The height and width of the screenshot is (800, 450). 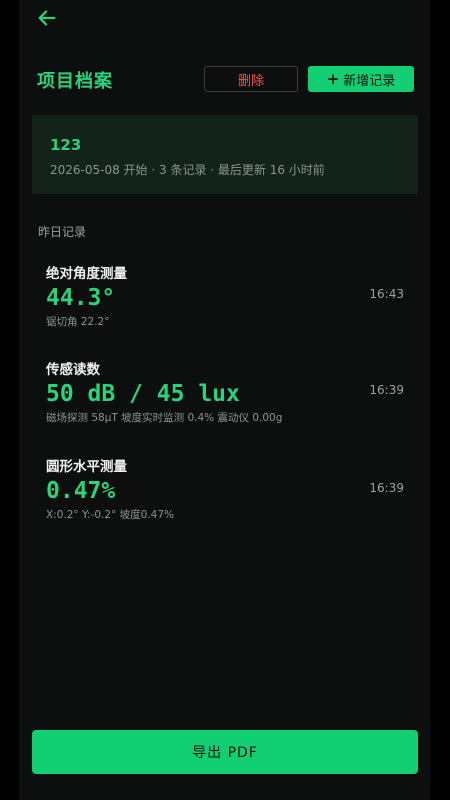 What do you see at coordinates (66, 145) in the screenshot?
I see `project-name: 123` at bounding box center [66, 145].